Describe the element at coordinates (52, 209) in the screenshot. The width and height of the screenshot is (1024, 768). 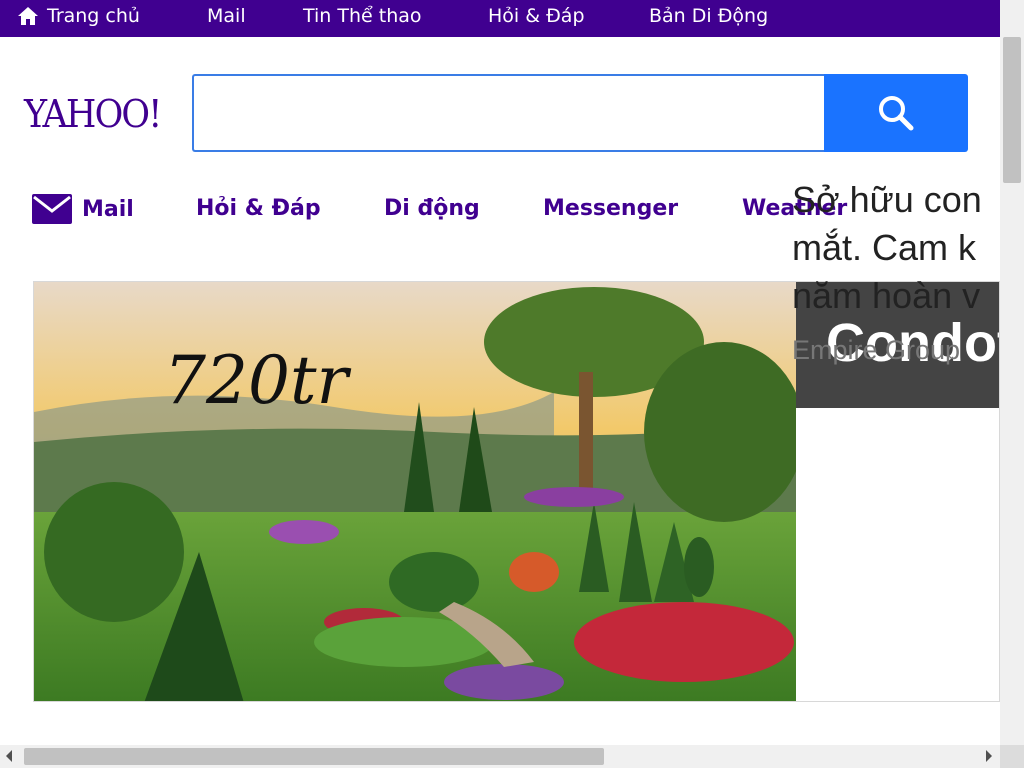
I see `mail-icon` at that location.